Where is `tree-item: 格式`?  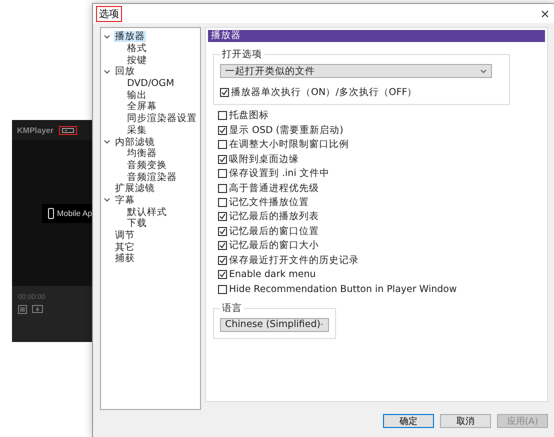
tree-item: 格式 is located at coordinates (137, 48).